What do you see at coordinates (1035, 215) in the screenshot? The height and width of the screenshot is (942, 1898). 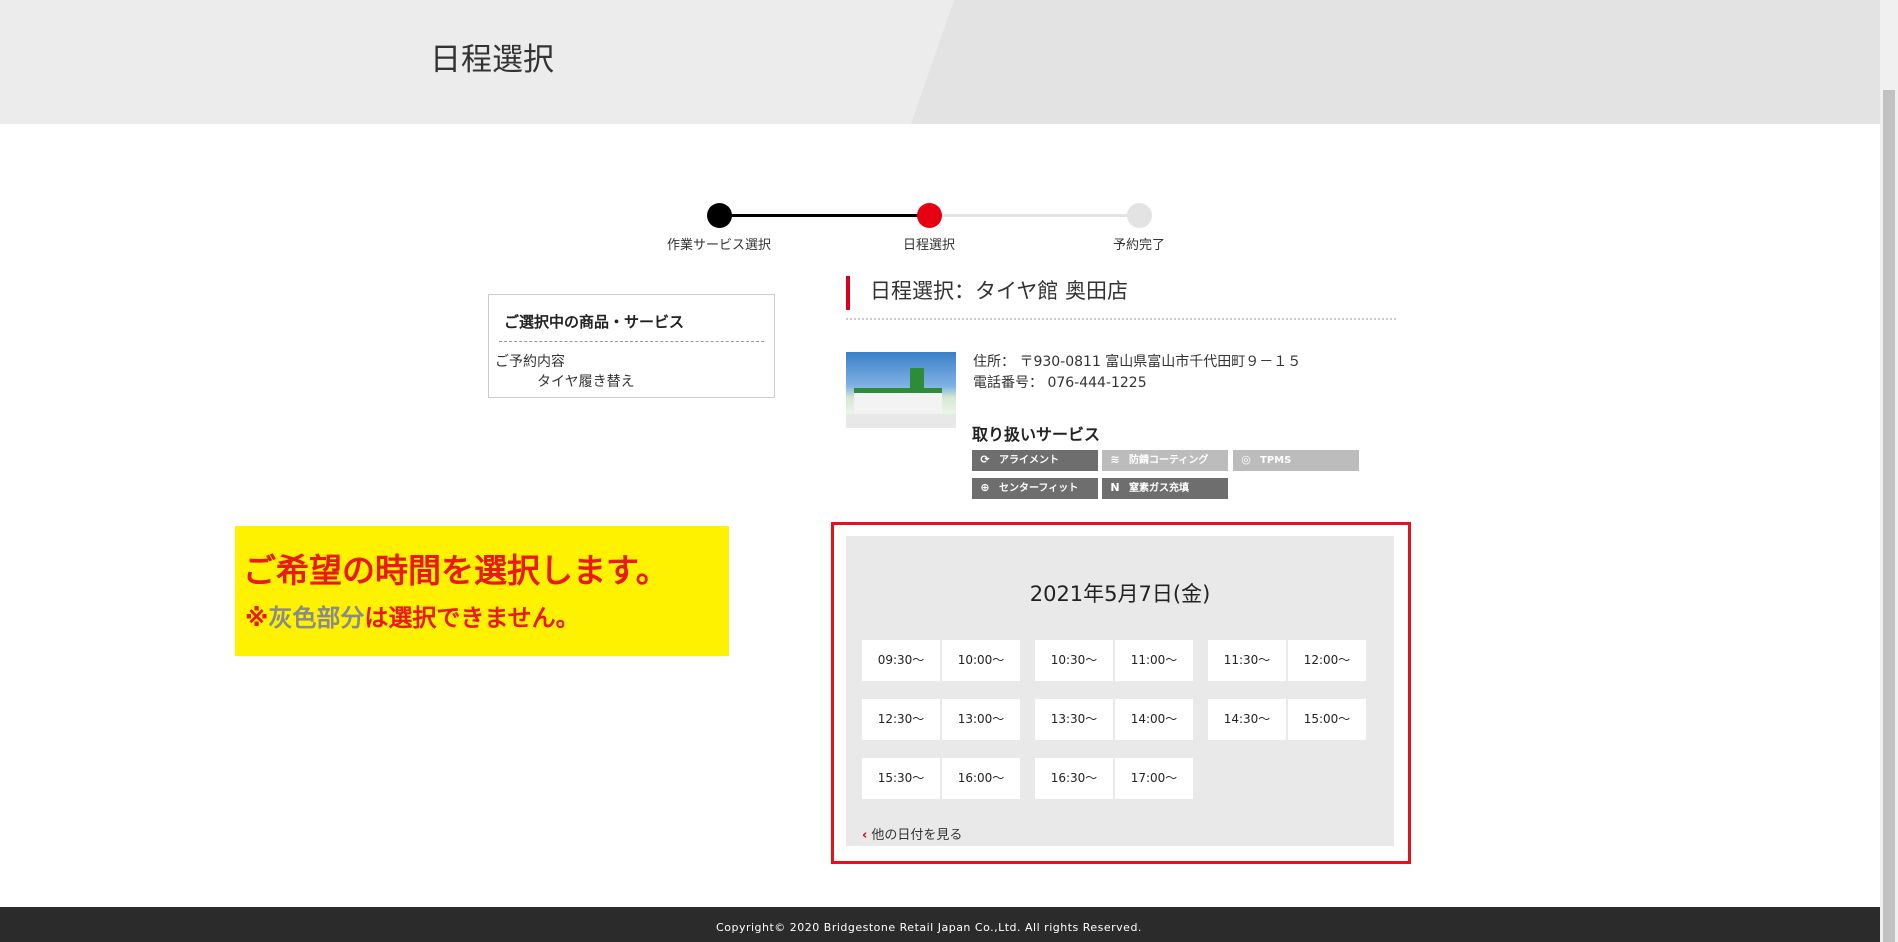 I see `stepper-line-todo` at bounding box center [1035, 215].